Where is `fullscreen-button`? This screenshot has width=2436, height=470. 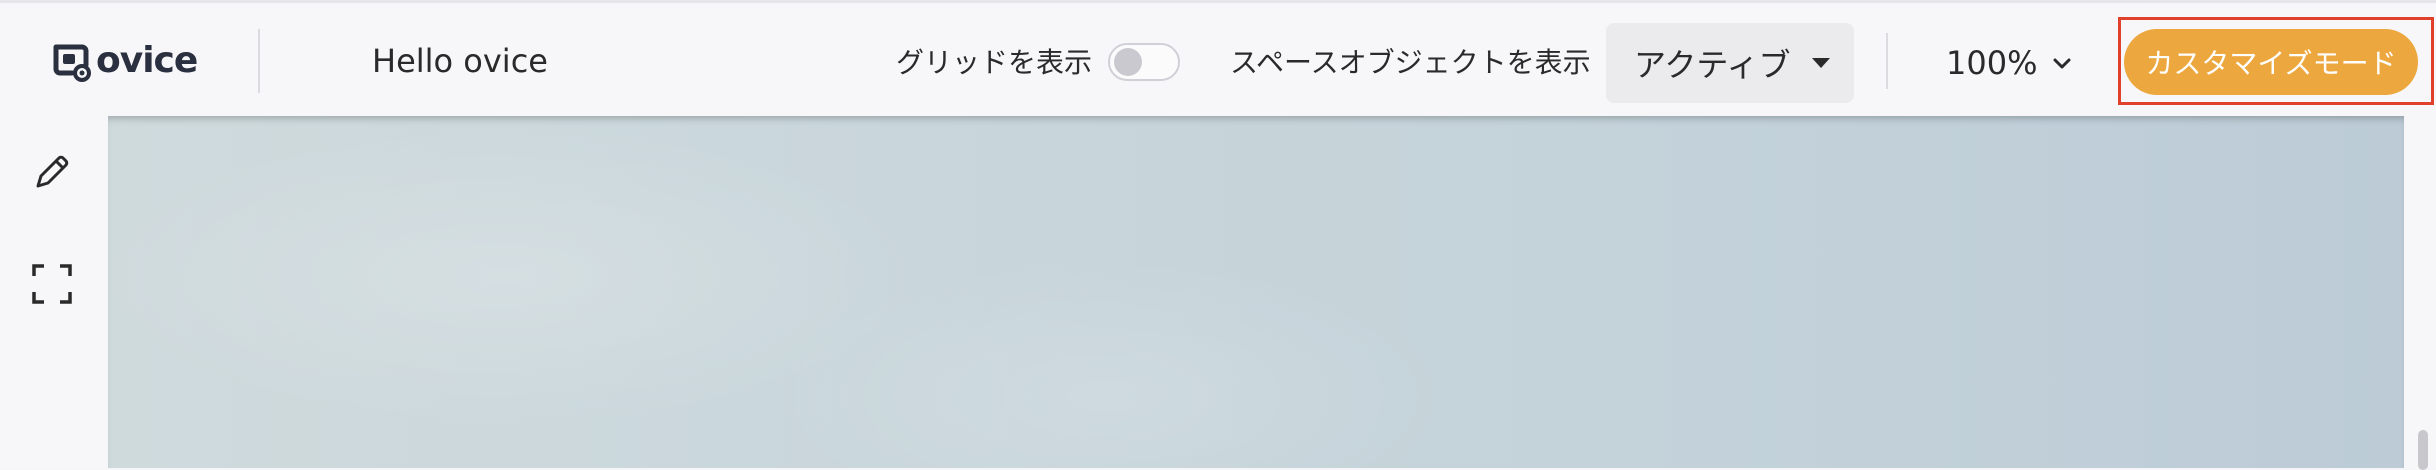 fullscreen-button is located at coordinates (52, 284).